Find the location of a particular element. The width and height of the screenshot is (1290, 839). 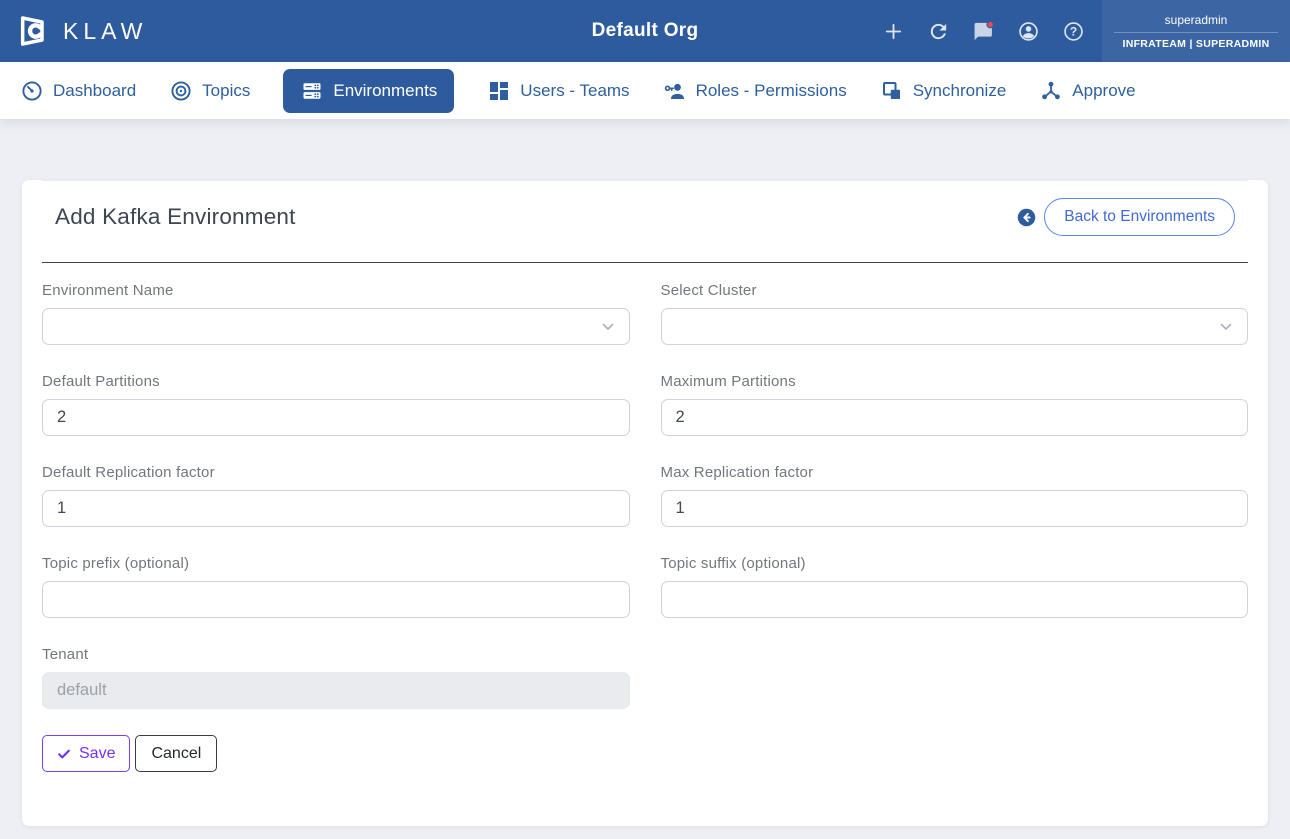

nav-label: Users - Teams is located at coordinates (575, 90).